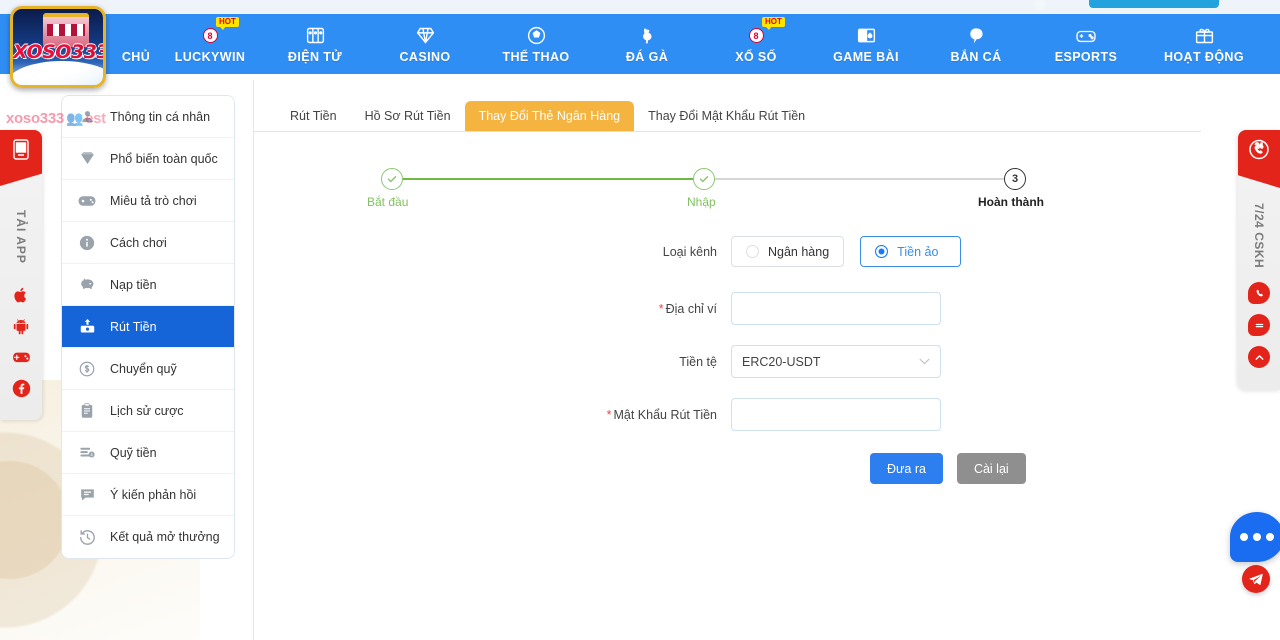 Image resolution: width=1280 pixels, height=640 pixels. What do you see at coordinates (210, 44) in the screenshot?
I see `nav-item-luckywin: HOT 8 LUCKYWIN` at bounding box center [210, 44].